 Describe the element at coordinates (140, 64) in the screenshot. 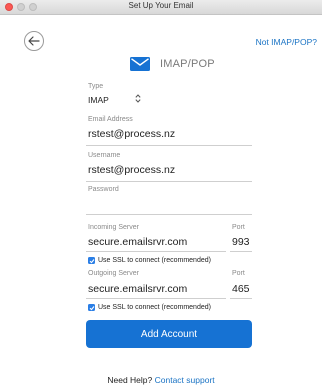

I see `mail-icon` at that location.